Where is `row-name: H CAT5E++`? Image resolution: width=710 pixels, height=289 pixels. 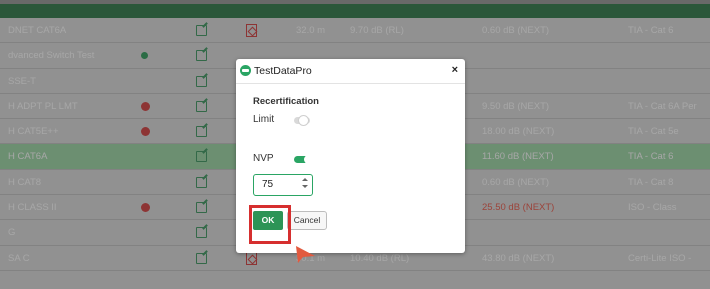
row-name: H CAT5E++ is located at coordinates (33, 132).